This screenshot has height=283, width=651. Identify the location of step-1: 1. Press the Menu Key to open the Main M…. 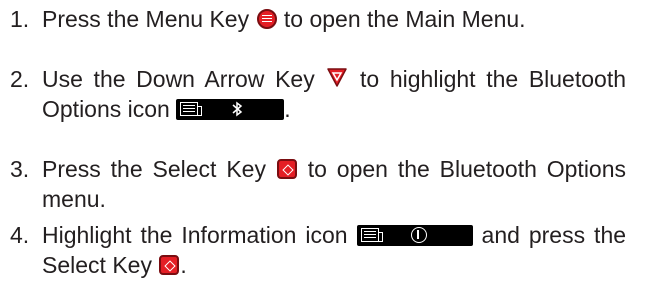
(318, 19).